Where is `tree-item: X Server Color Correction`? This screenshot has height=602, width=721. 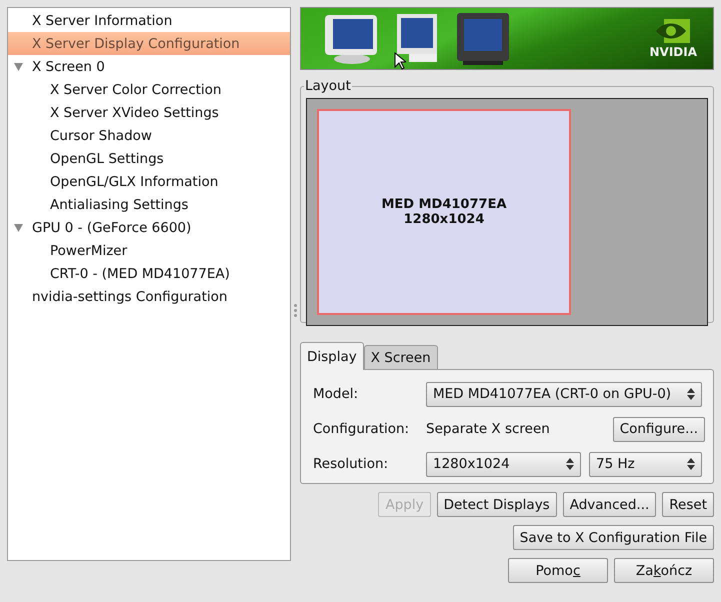
tree-item: X Server Color Correction is located at coordinates (149, 89).